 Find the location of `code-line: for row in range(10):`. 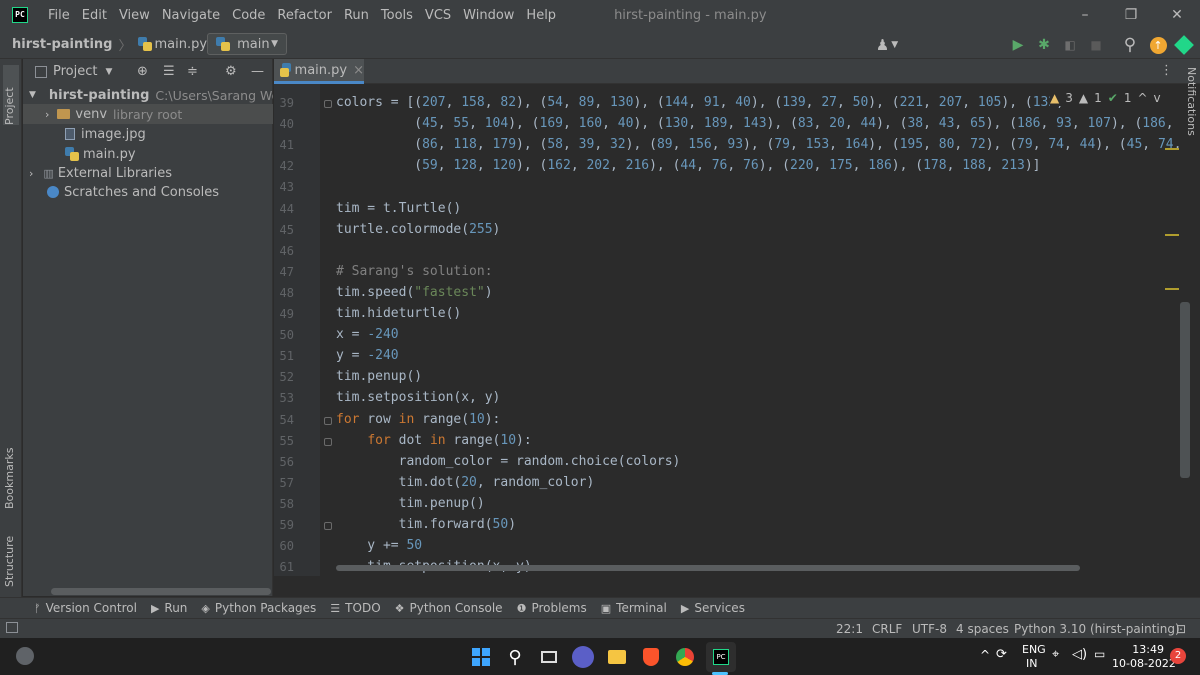

code-line: for row in range(10): is located at coordinates (418, 419).